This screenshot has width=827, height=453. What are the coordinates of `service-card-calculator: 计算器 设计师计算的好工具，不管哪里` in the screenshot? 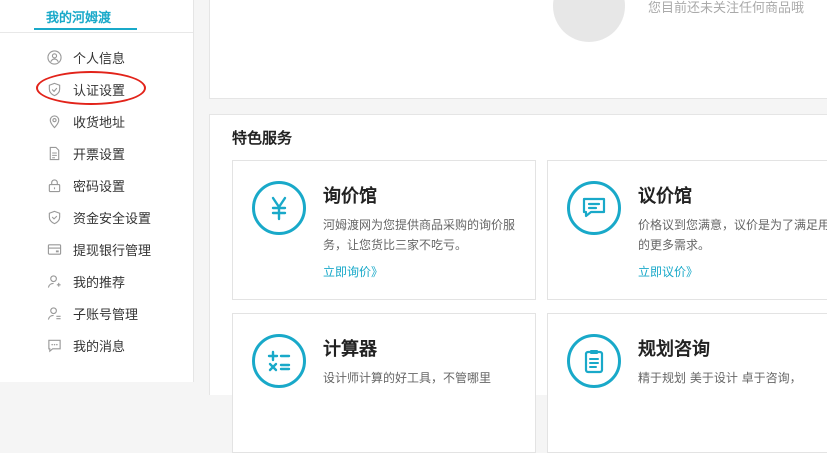 It's located at (384, 383).